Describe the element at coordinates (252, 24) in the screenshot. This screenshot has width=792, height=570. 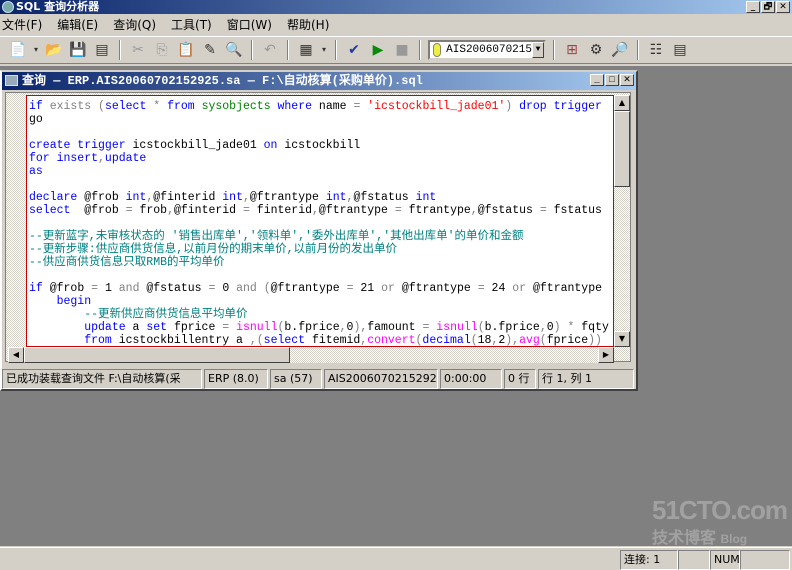
I see `menu-window: 窗口(W)` at that location.